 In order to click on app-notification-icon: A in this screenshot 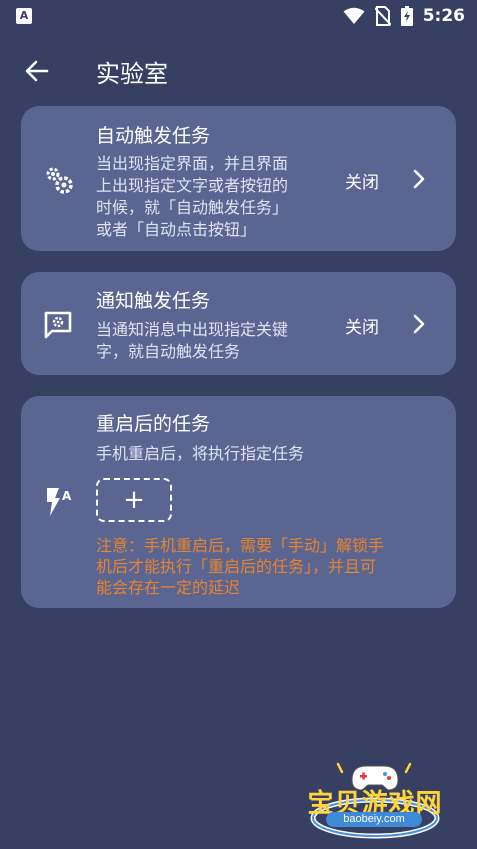, I will do `click(24, 16)`.